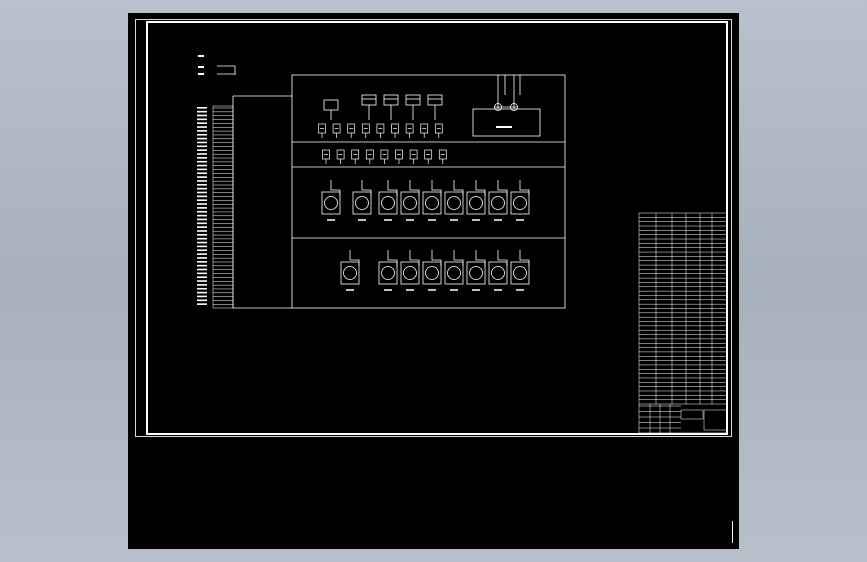 The image size is (867, 562). Describe the element at coordinates (262, 202) in the screenshot. I see `feeder-bracket` at that location.